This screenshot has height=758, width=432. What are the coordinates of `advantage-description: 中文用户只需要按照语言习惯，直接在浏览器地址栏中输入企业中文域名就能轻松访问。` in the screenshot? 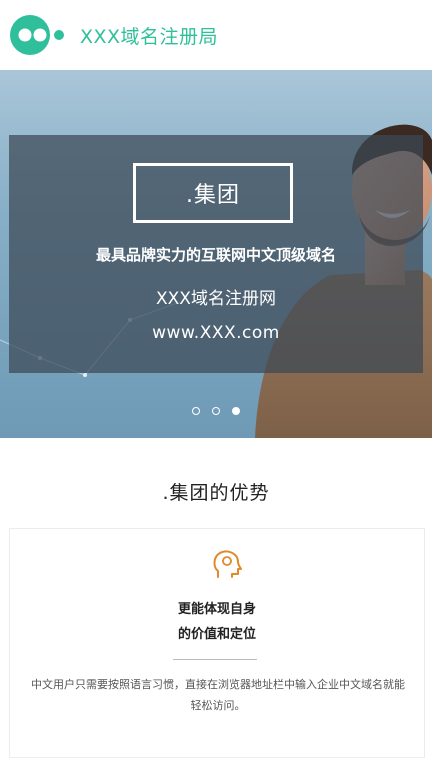 It's located at (218, 695).